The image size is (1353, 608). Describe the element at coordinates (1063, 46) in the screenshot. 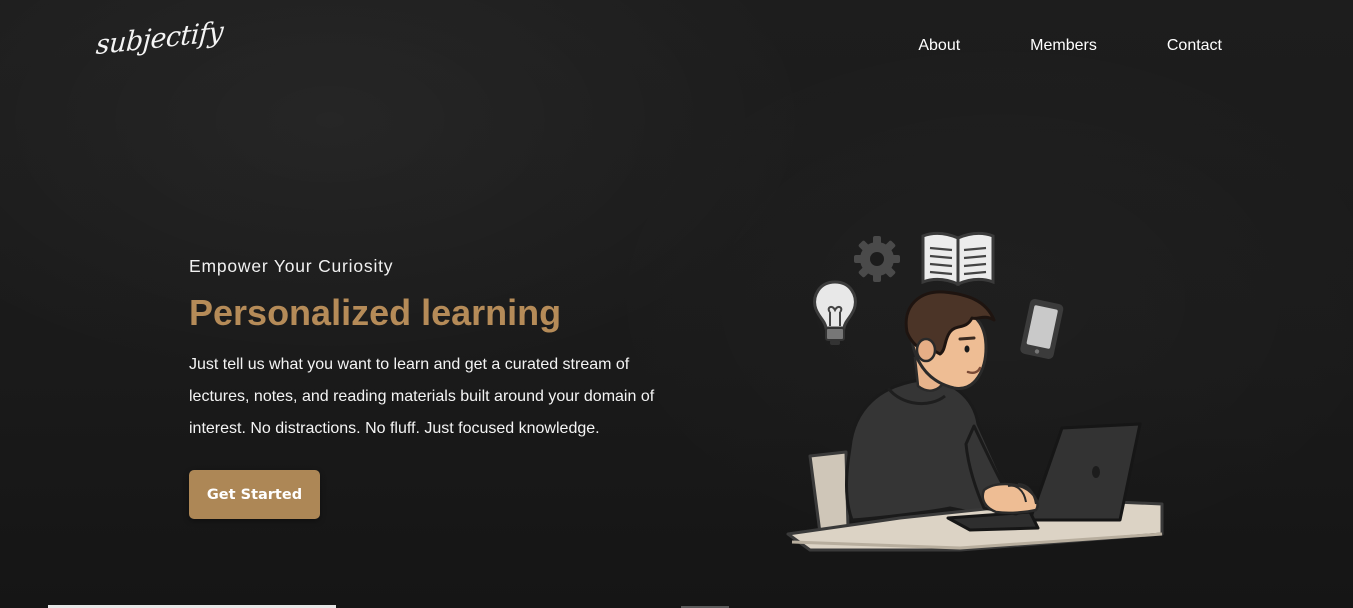

I see `nav-link-members: Members` at that location.